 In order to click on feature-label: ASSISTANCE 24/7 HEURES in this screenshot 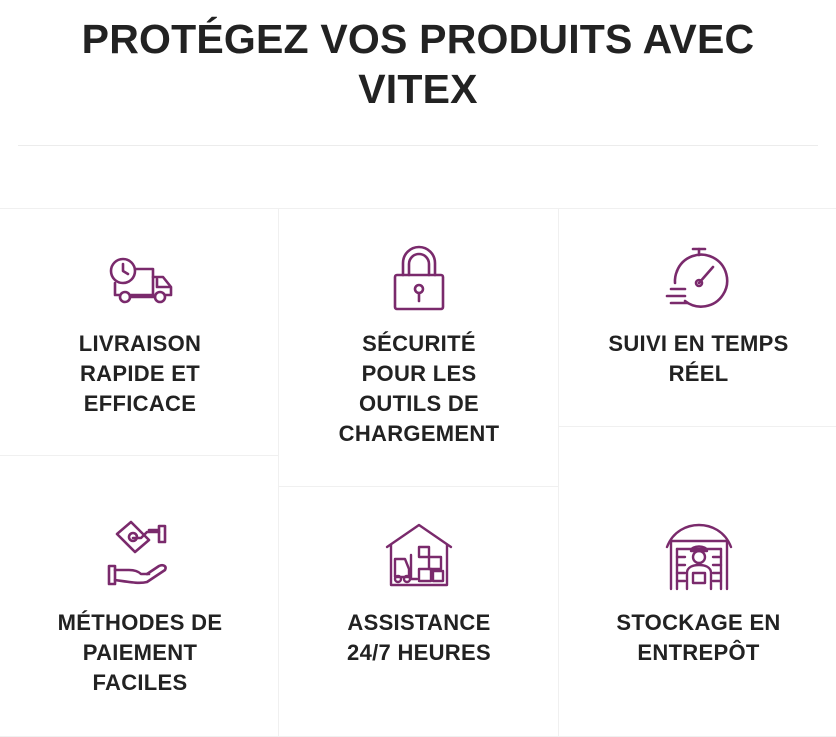, I will do `click(419, 637)`.